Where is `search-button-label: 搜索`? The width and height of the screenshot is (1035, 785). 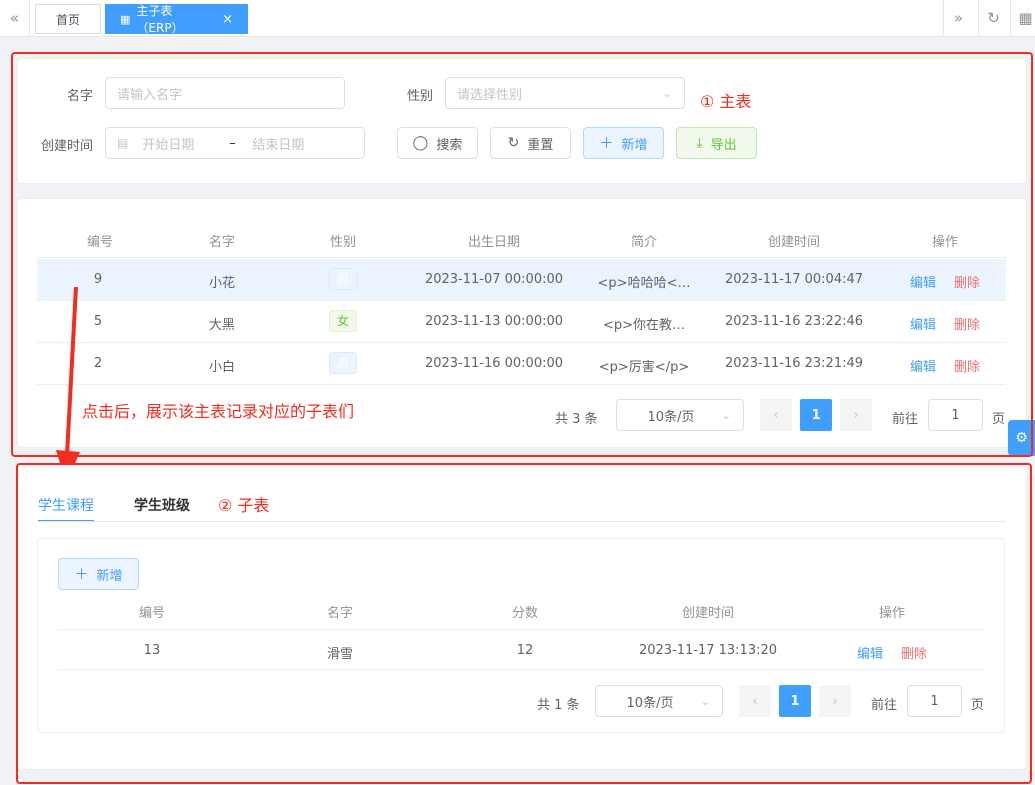 search-button-label: 搜索 is located at coordinates (449, 145).